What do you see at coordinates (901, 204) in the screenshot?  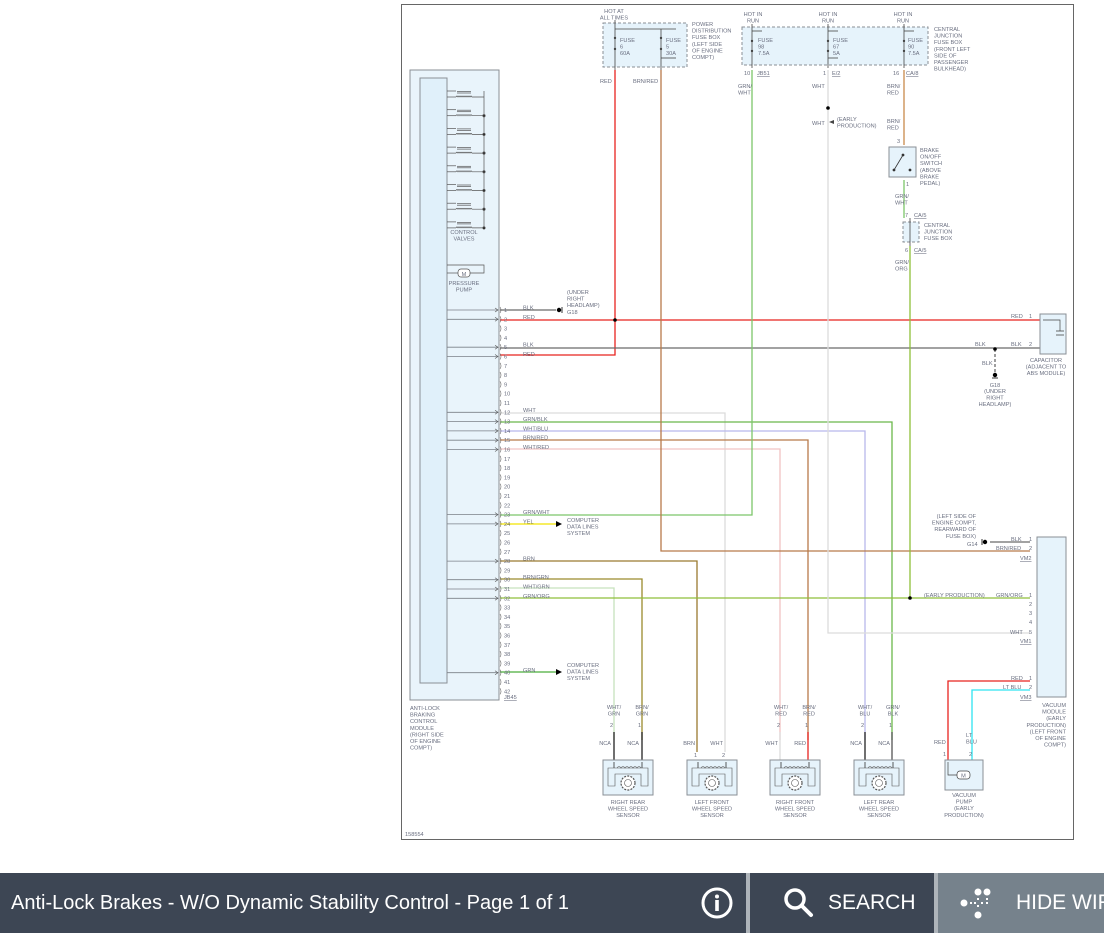 I see `text-line: WHT` at bounding box center [901, 204].